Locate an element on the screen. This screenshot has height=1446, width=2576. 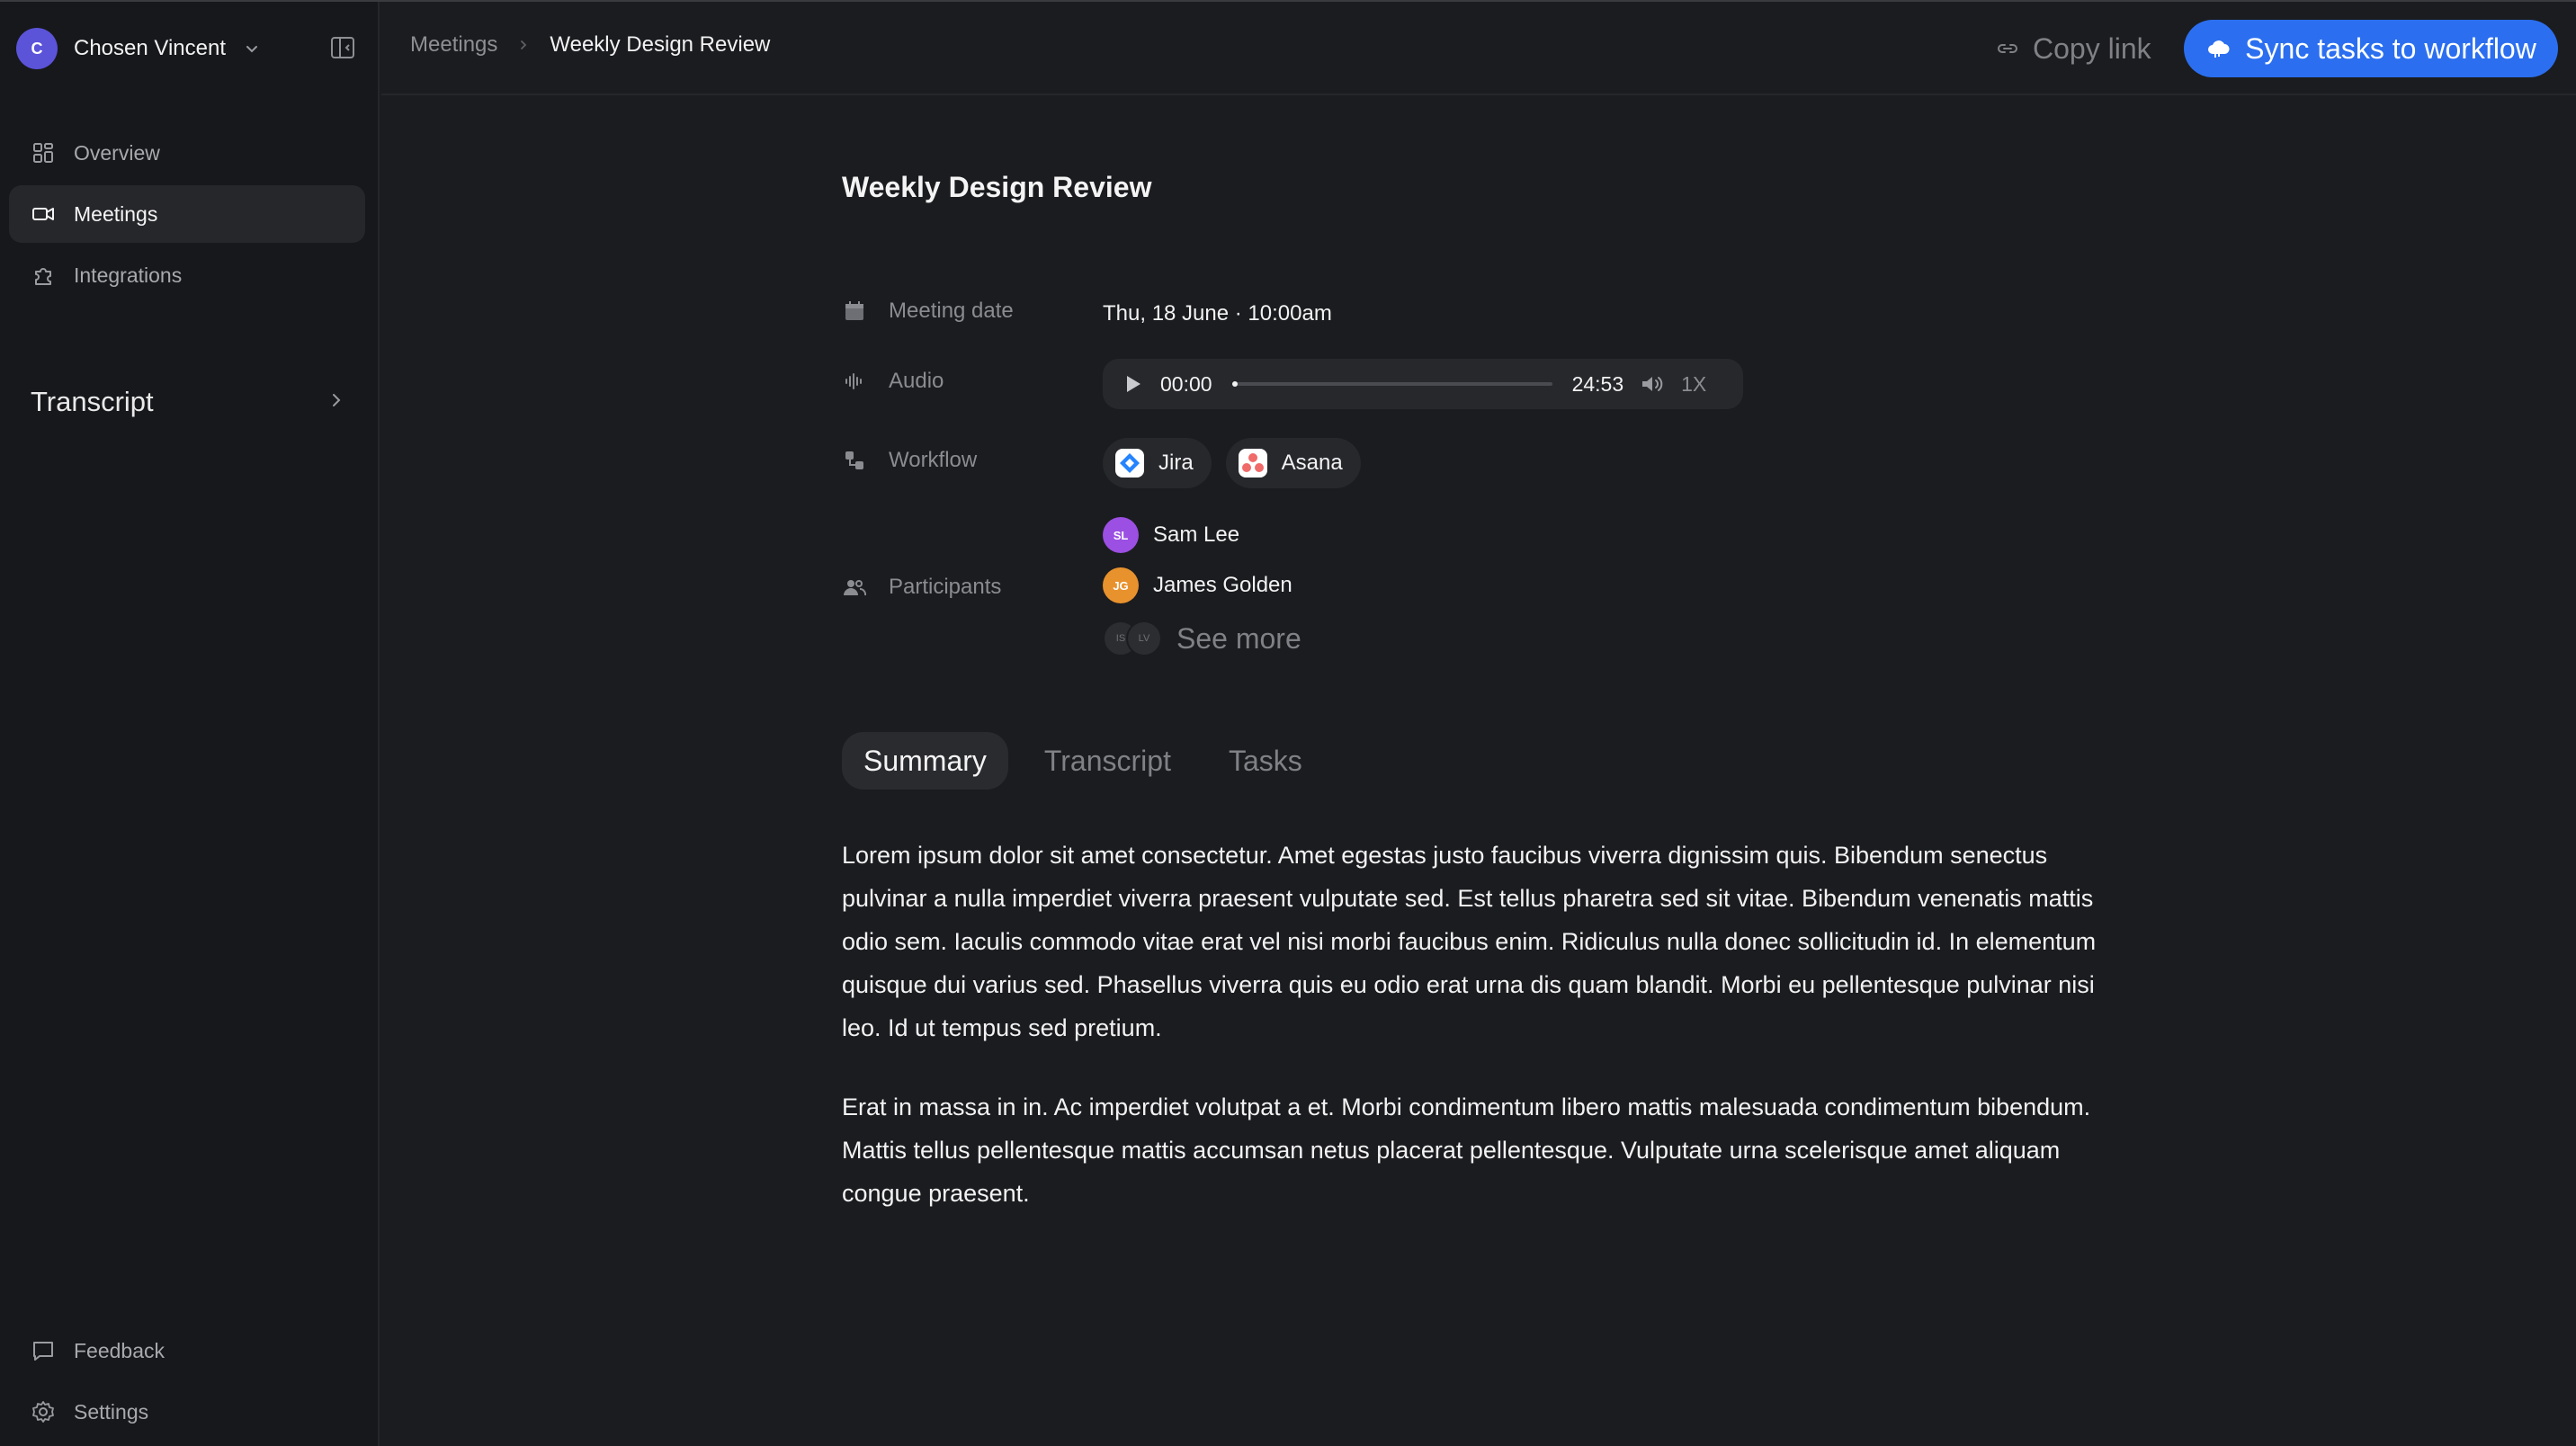
workflow-chip-asana: Asana is located at coordinates (1293, 463).